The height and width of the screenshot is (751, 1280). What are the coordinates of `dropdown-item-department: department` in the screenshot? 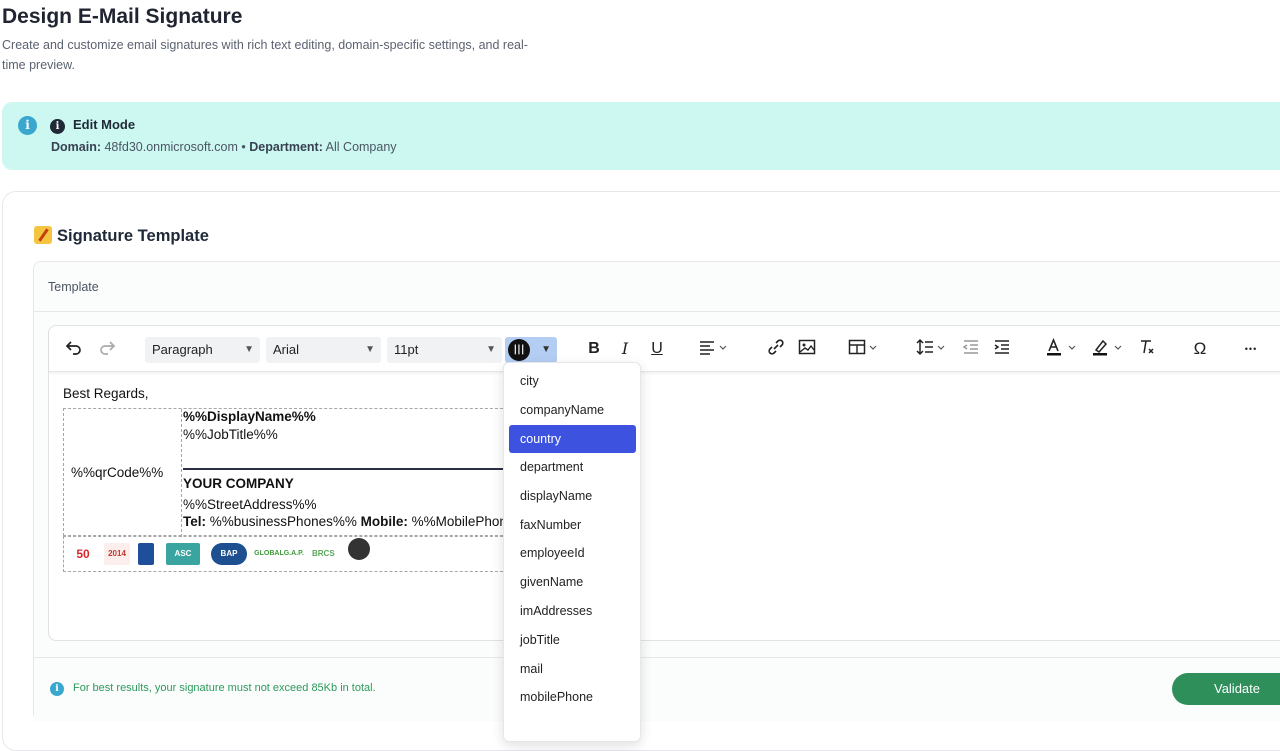 It's located at (572, 467).